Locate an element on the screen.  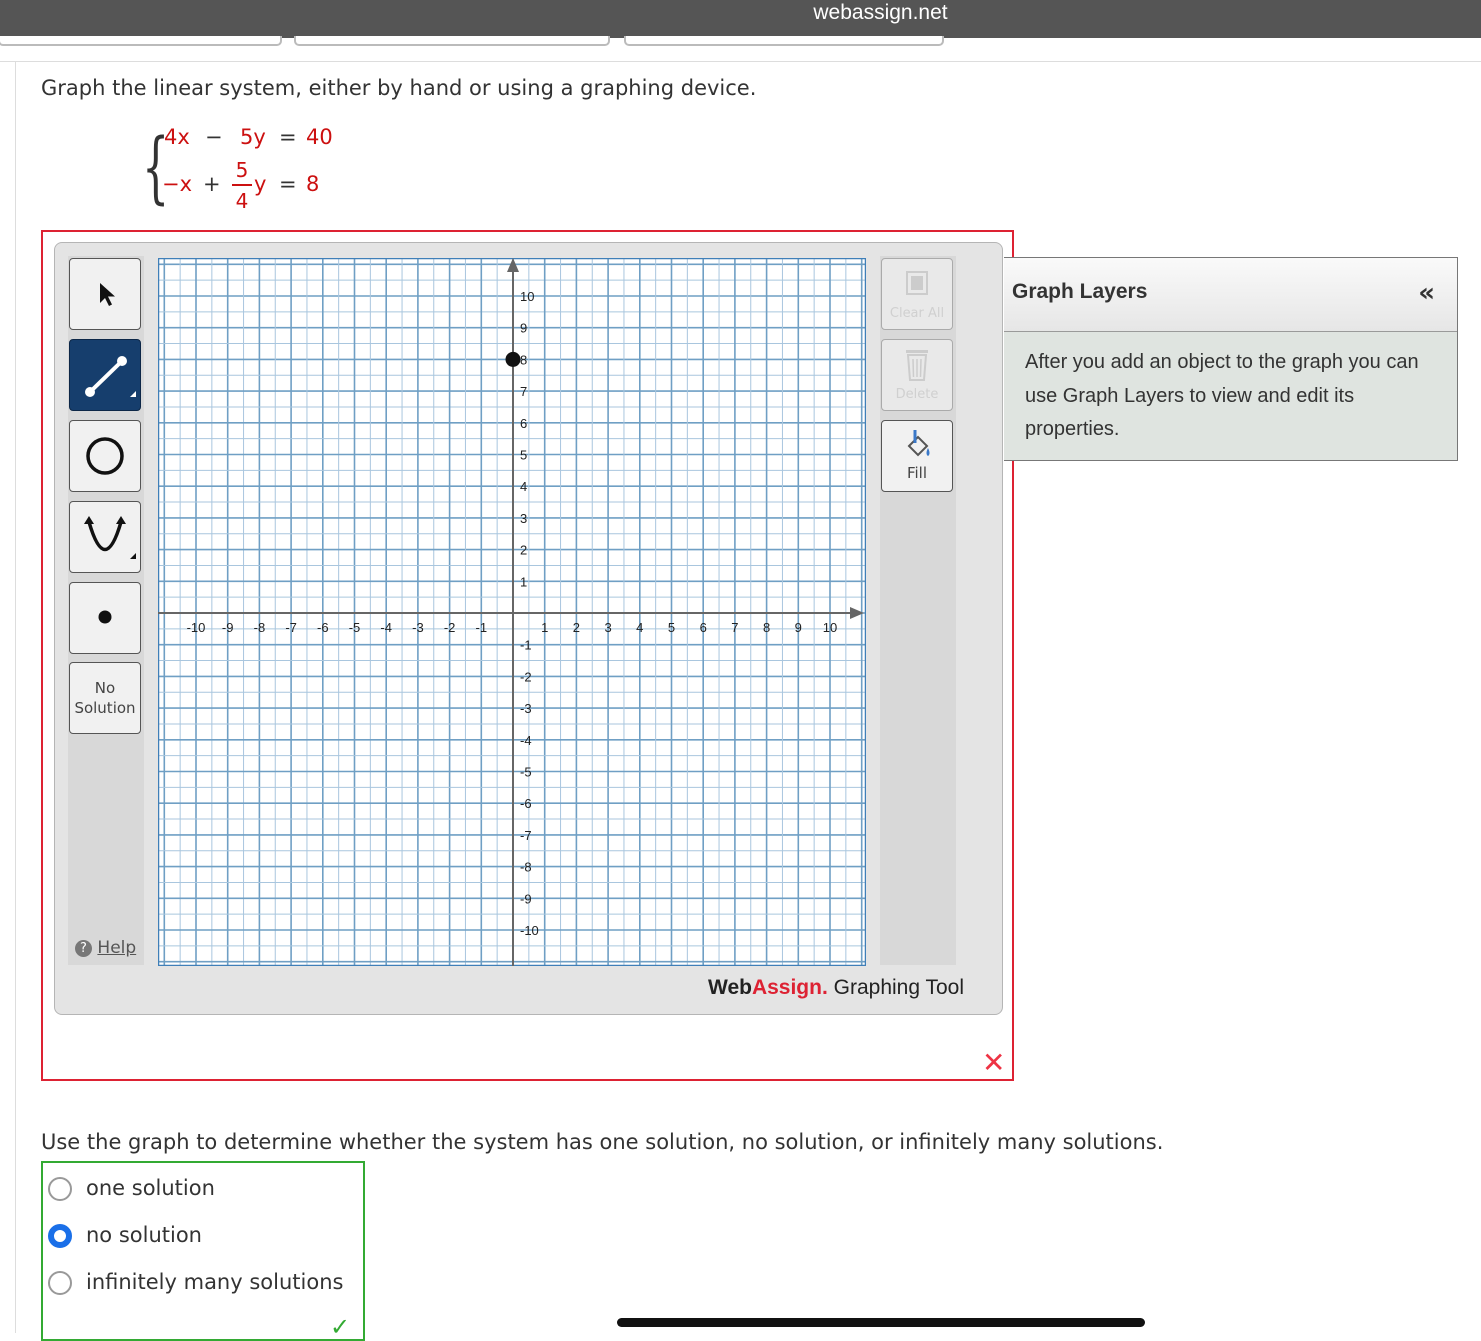
browser-address-bar: webassign.net is located at coordinates (740, 19).